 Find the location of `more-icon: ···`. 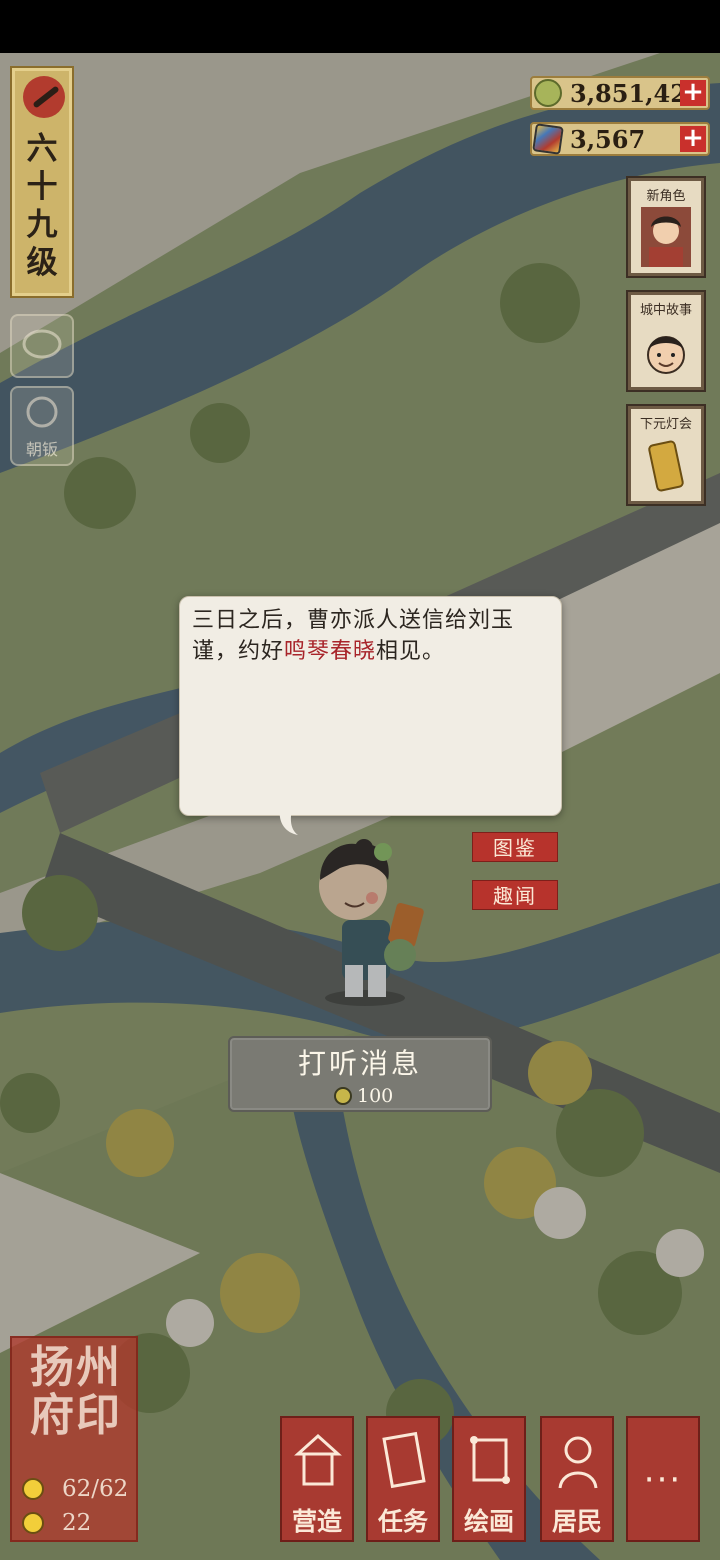

more-icon: ··· is located at coordinates (663, 1480).